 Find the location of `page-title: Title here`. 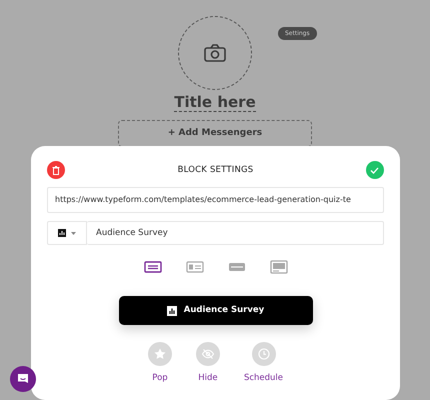

page-title: Title here is located at coordinates (215, 102).